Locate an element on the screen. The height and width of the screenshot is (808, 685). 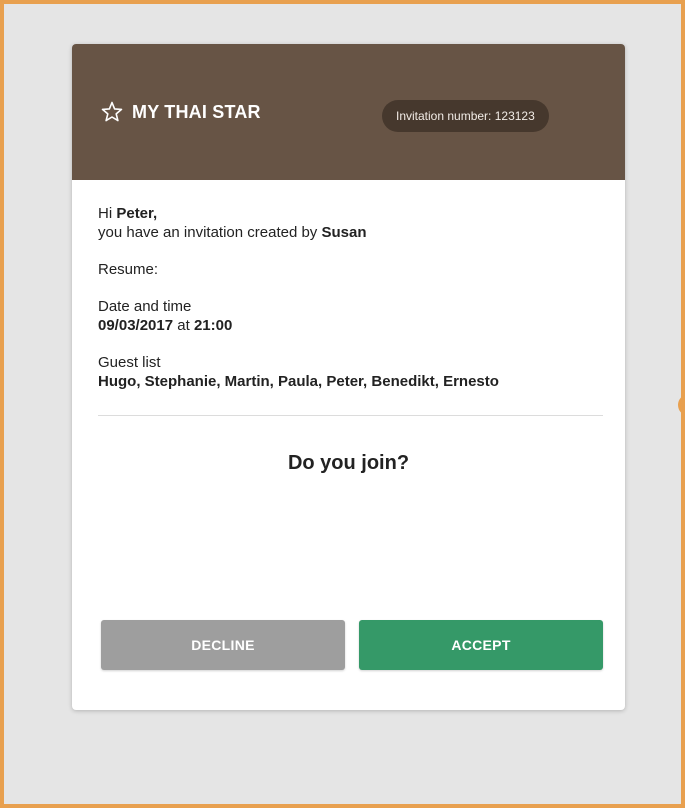
action-buttons: DECLINE ACCEPT is located at coordinates (352, 645).